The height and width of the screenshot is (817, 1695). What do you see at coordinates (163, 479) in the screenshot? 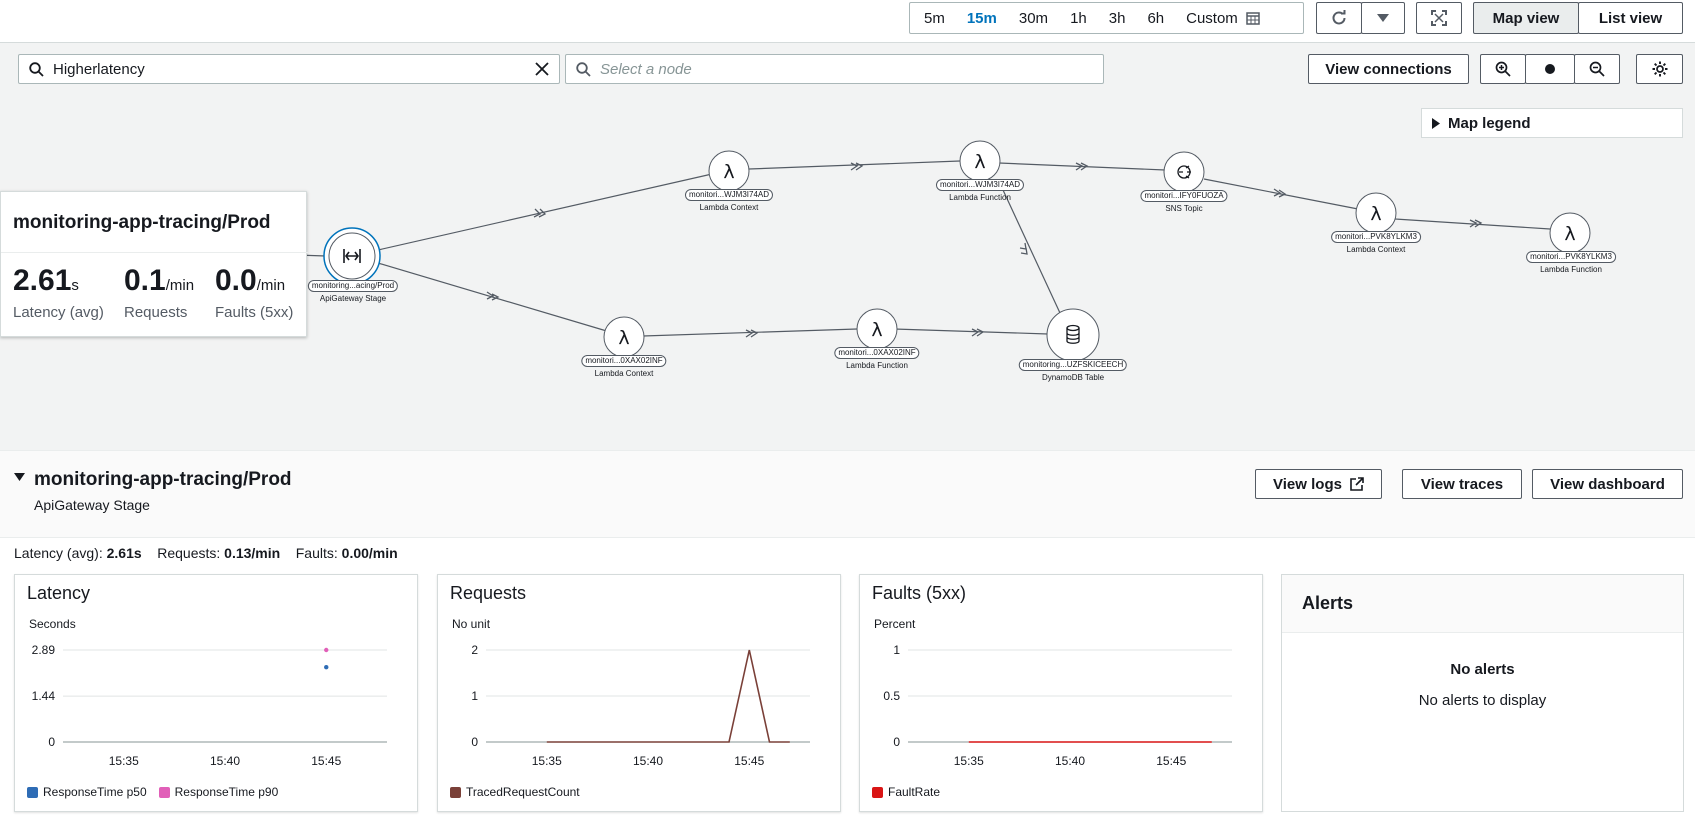
I see `details-title: monitoring-app-tracing/Prod` at bounding box center [163, 479].